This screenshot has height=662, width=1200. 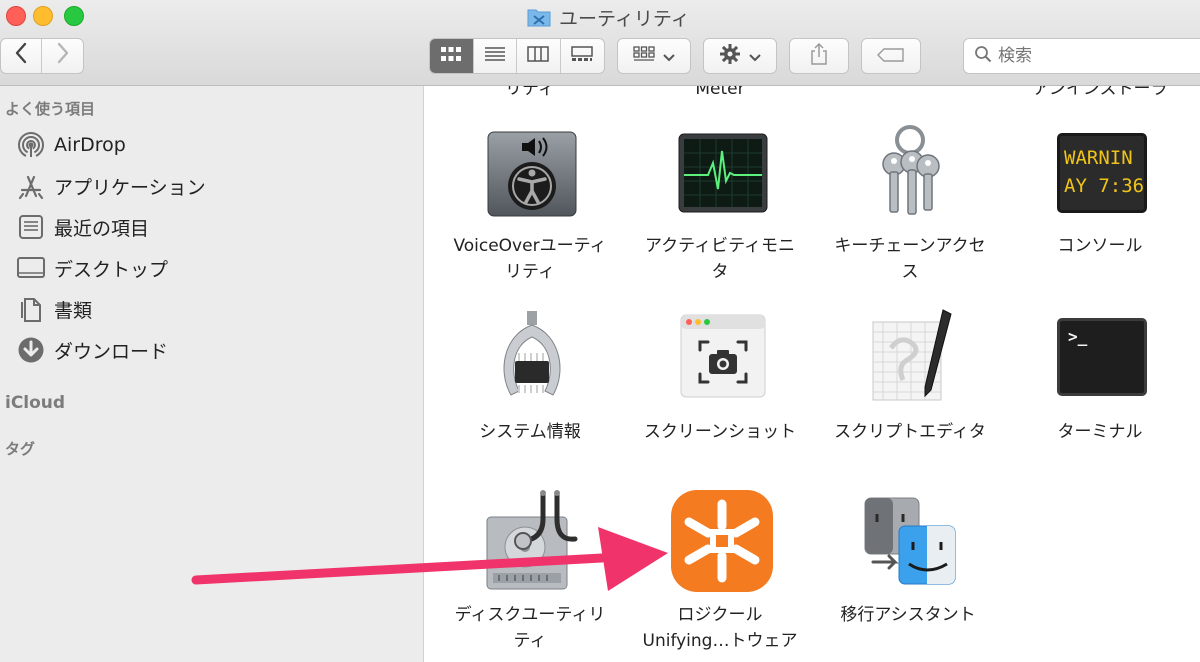 I want to click on file-label-line: アクティビティモニ, so click(x=720, y=246).